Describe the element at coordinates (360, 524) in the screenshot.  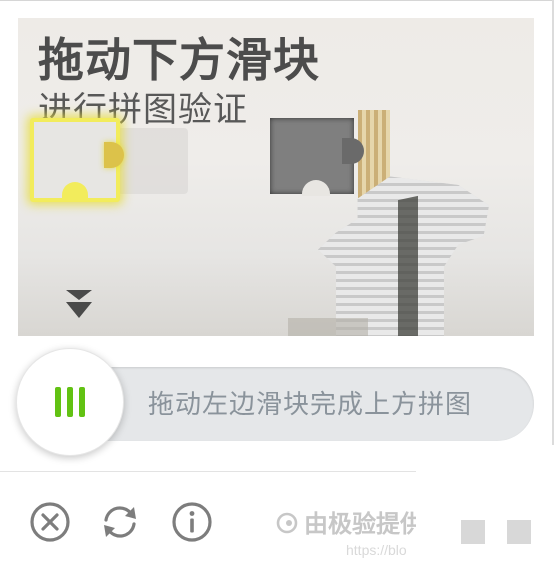
I see `provided-by-text: 由极验提供` at that location.